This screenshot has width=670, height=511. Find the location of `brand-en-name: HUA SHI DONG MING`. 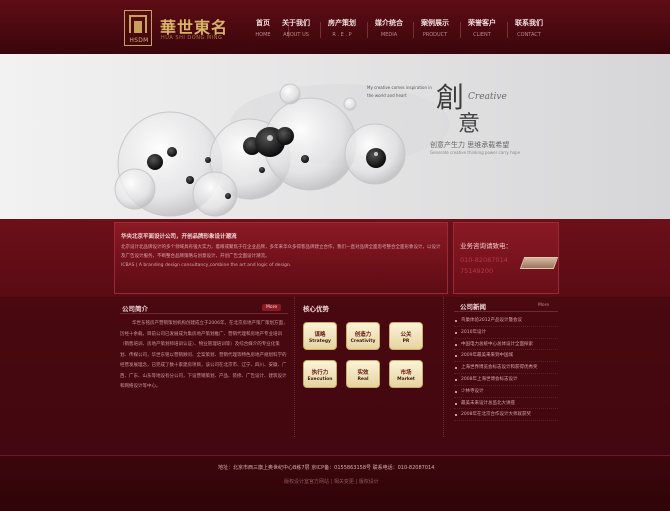

brand-en-name: HUA SHI DONG MING is located at coordinates (192, 38).